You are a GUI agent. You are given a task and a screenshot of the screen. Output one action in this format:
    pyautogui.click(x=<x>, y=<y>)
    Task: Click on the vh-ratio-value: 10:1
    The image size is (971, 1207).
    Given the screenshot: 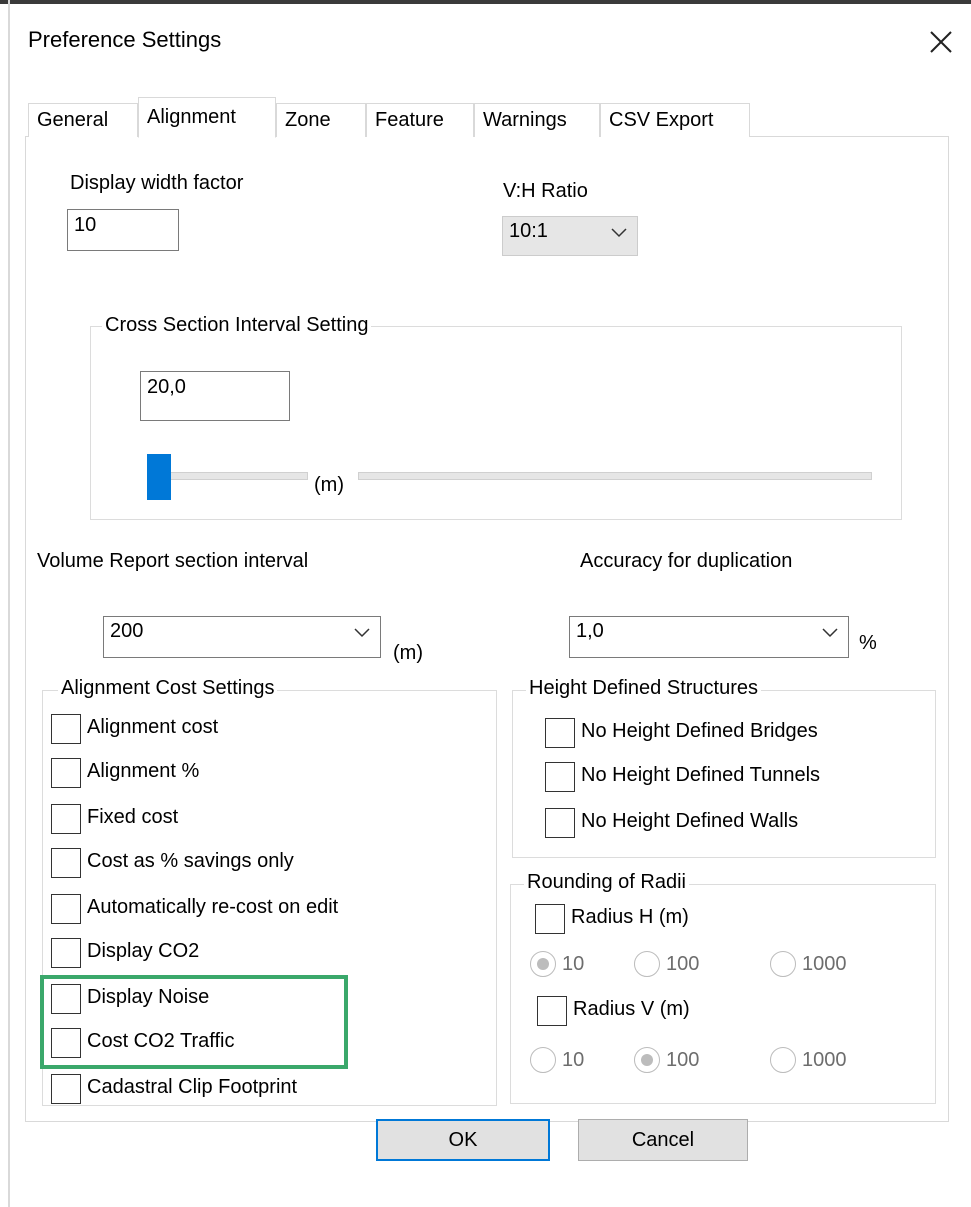 What is the action you would take?
    pyautogui.click(x=528, y=231)
    